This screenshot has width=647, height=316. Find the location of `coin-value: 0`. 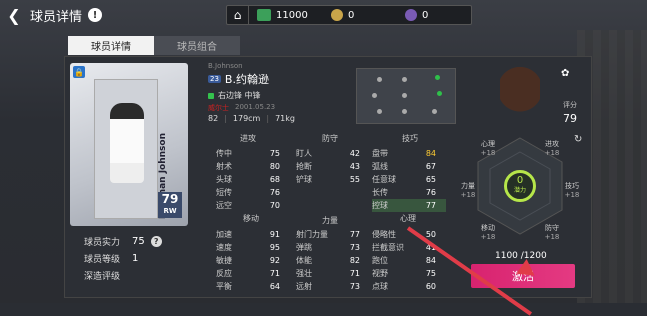

coin-value: 0 is located at coordinates (351, 15).